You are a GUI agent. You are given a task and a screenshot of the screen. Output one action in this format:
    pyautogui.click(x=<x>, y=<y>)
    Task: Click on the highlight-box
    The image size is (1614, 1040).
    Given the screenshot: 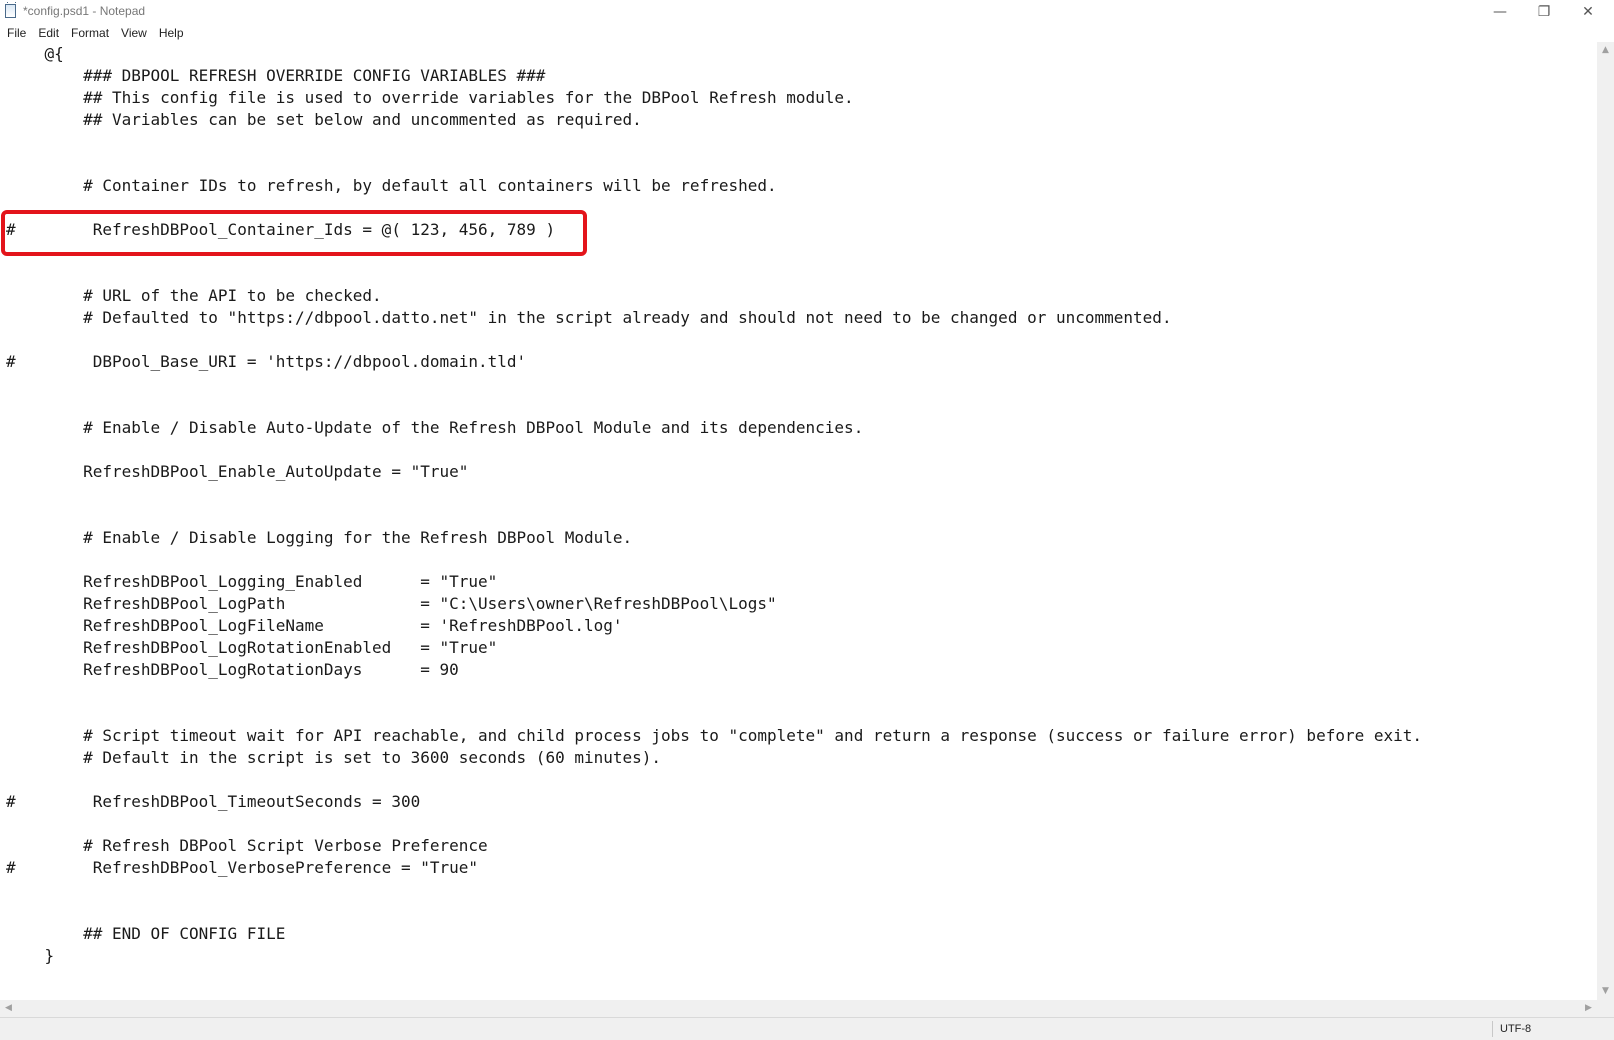 What is the action you would take?
    pyautogui.click(x=294, y=233)
    